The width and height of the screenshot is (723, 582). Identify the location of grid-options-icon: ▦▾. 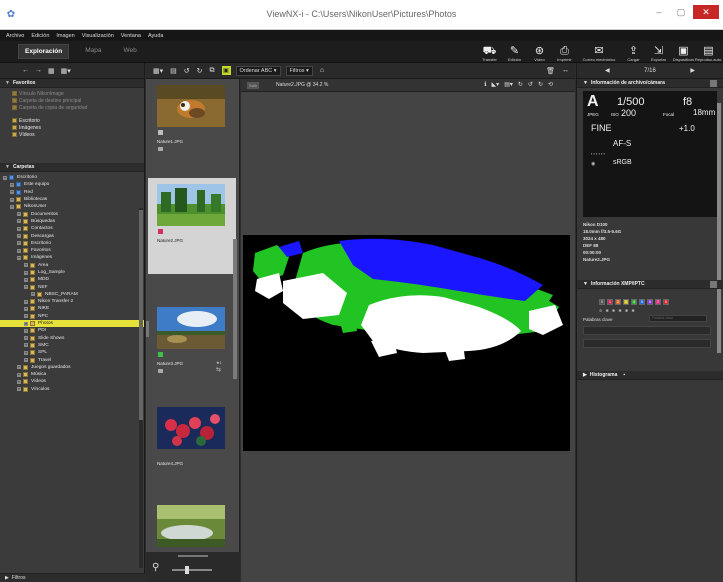
(66, 71).